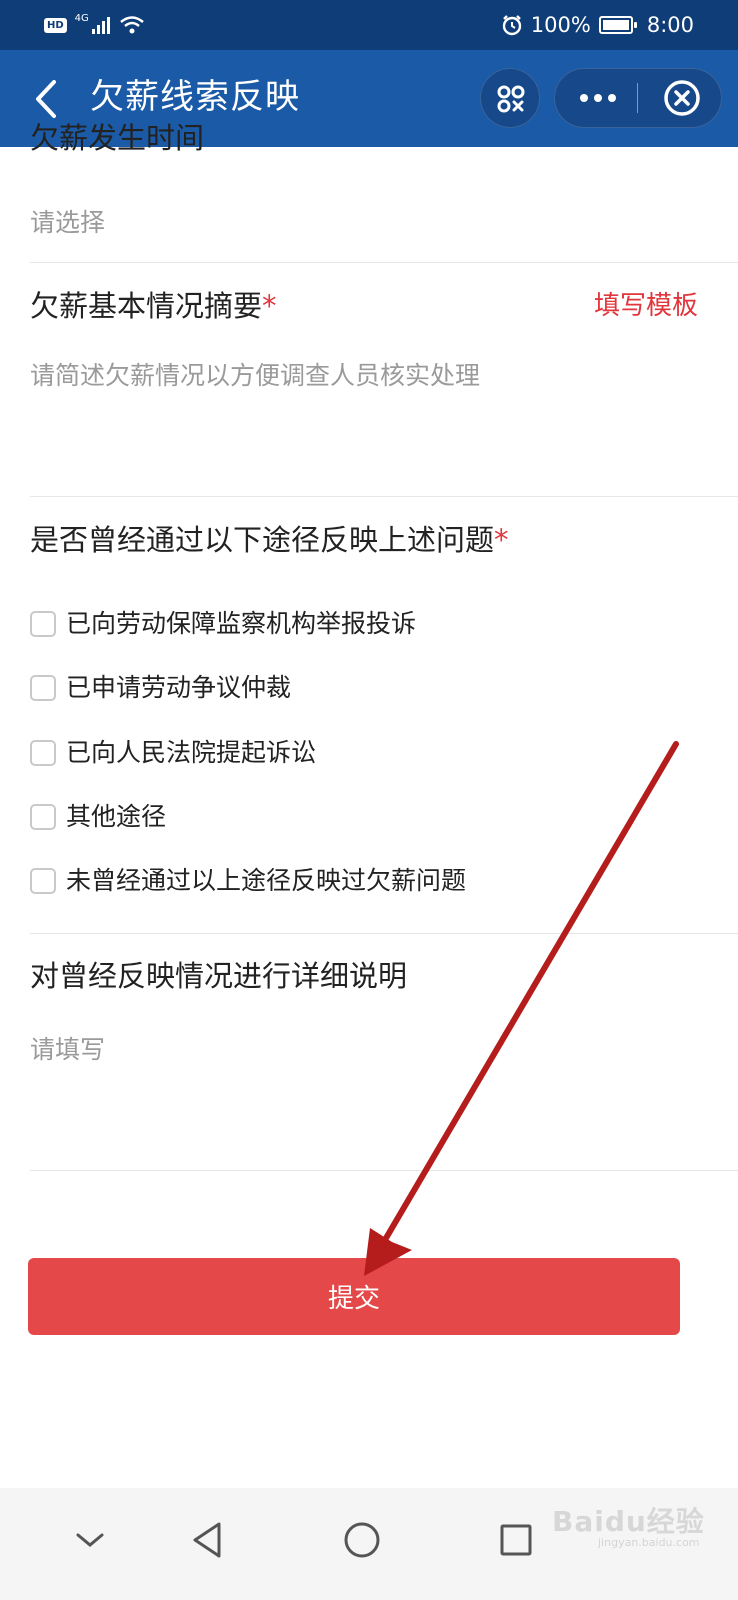 The height and width of the screenshot is (1600, 738). I want to click on mini-program-capsule, so click(638, 98).